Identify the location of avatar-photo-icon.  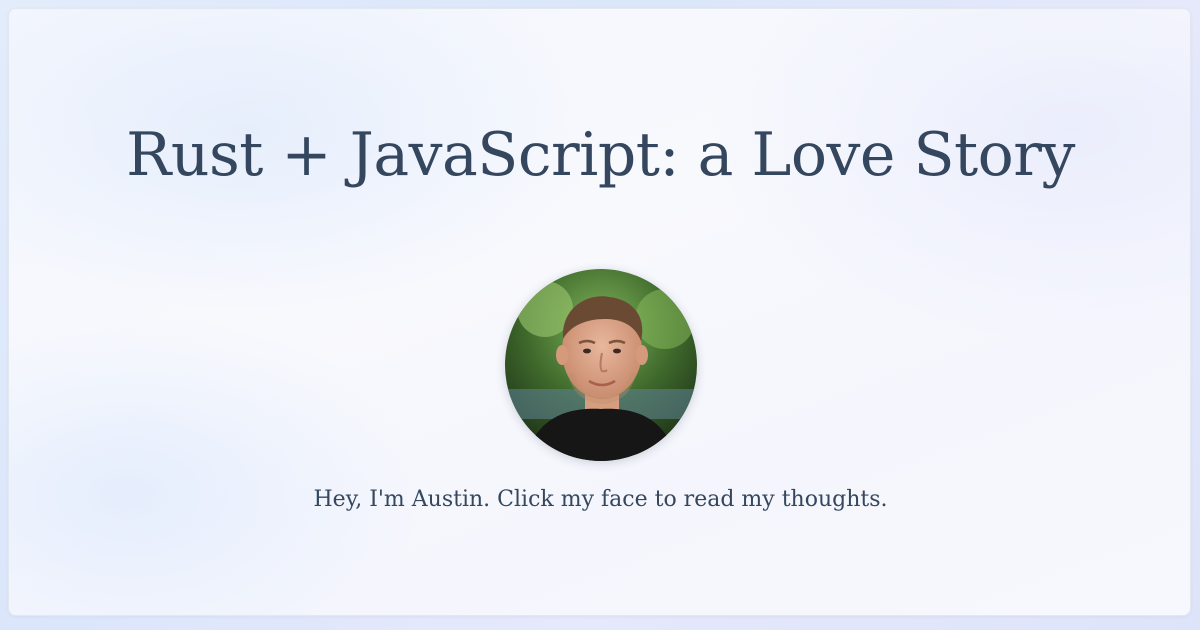
(601, 365).